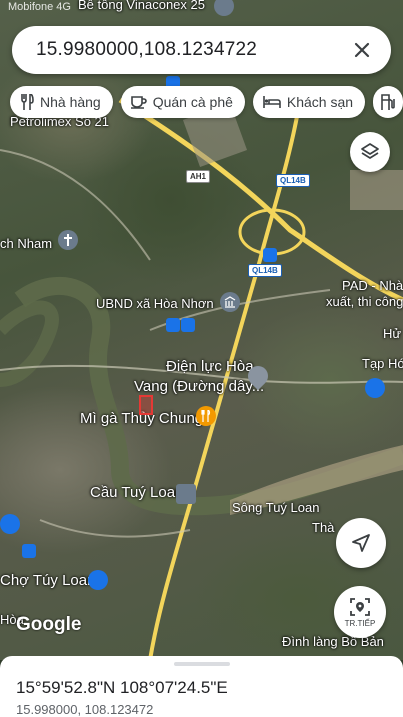 Image resolution: width=403 pixels, height=717 pixels. Describe the element at coordinates (136, 492) in the screenshot. I see `map-label-cau: Cầu Tuý Loan` at that location.